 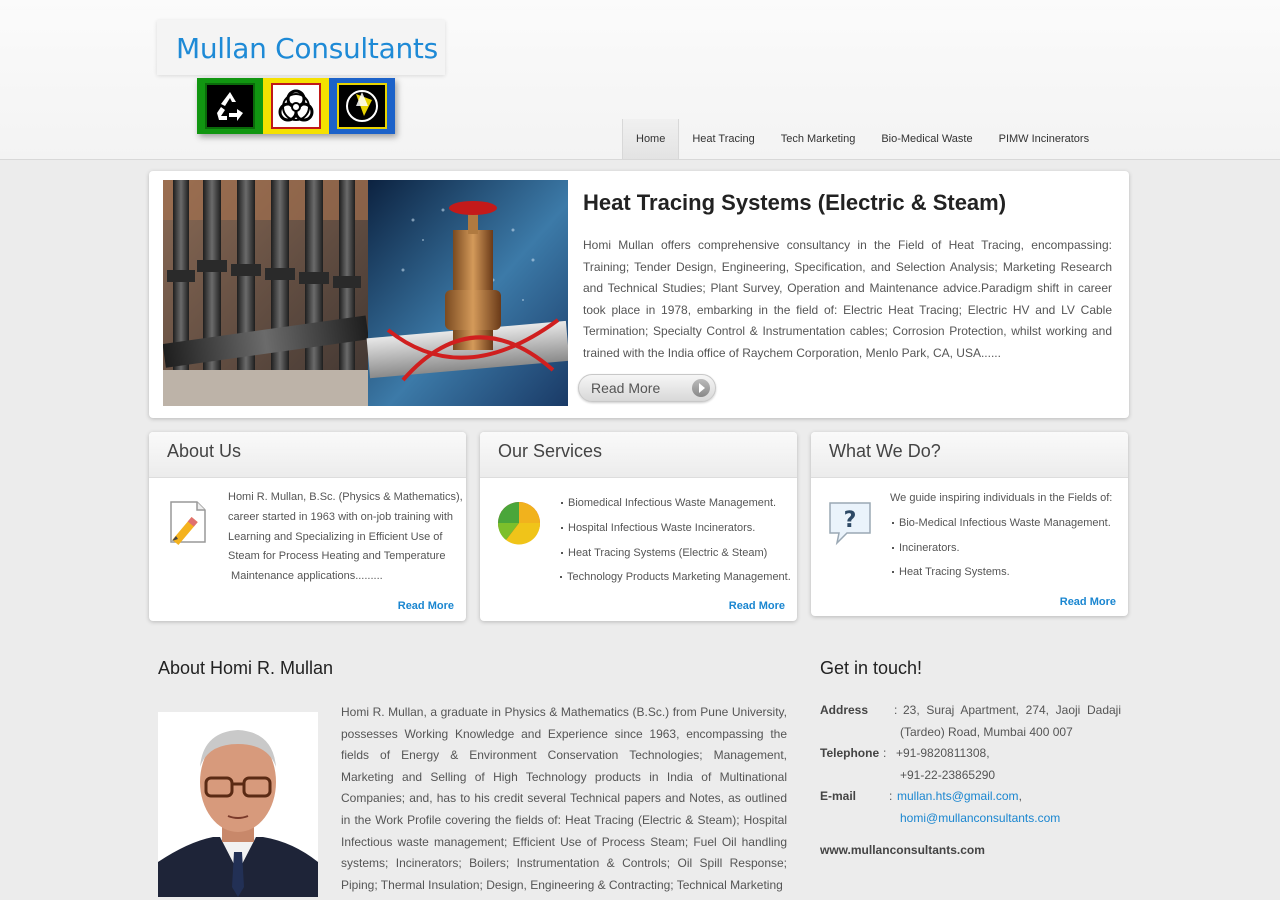 I want to click on whatwedo-list-item: Incinerators., so click(x=926, y=548).